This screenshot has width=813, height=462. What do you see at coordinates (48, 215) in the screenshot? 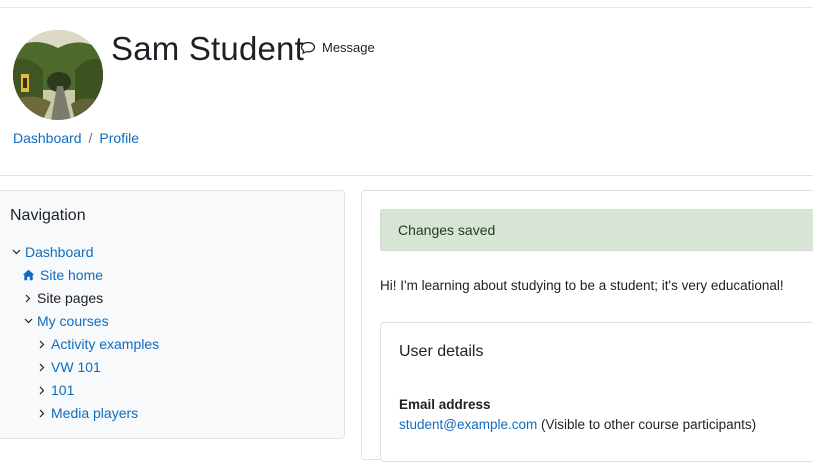
I see `navigation-title: Navigation` at bounding box center [48, 215].